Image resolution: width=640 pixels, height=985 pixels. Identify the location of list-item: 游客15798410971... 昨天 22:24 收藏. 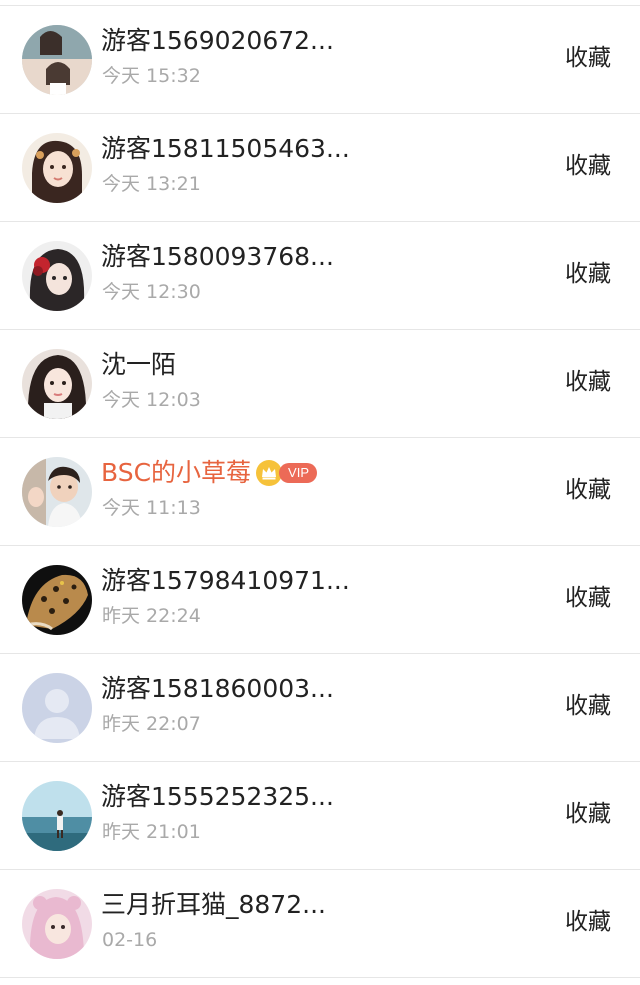
(320, 600).